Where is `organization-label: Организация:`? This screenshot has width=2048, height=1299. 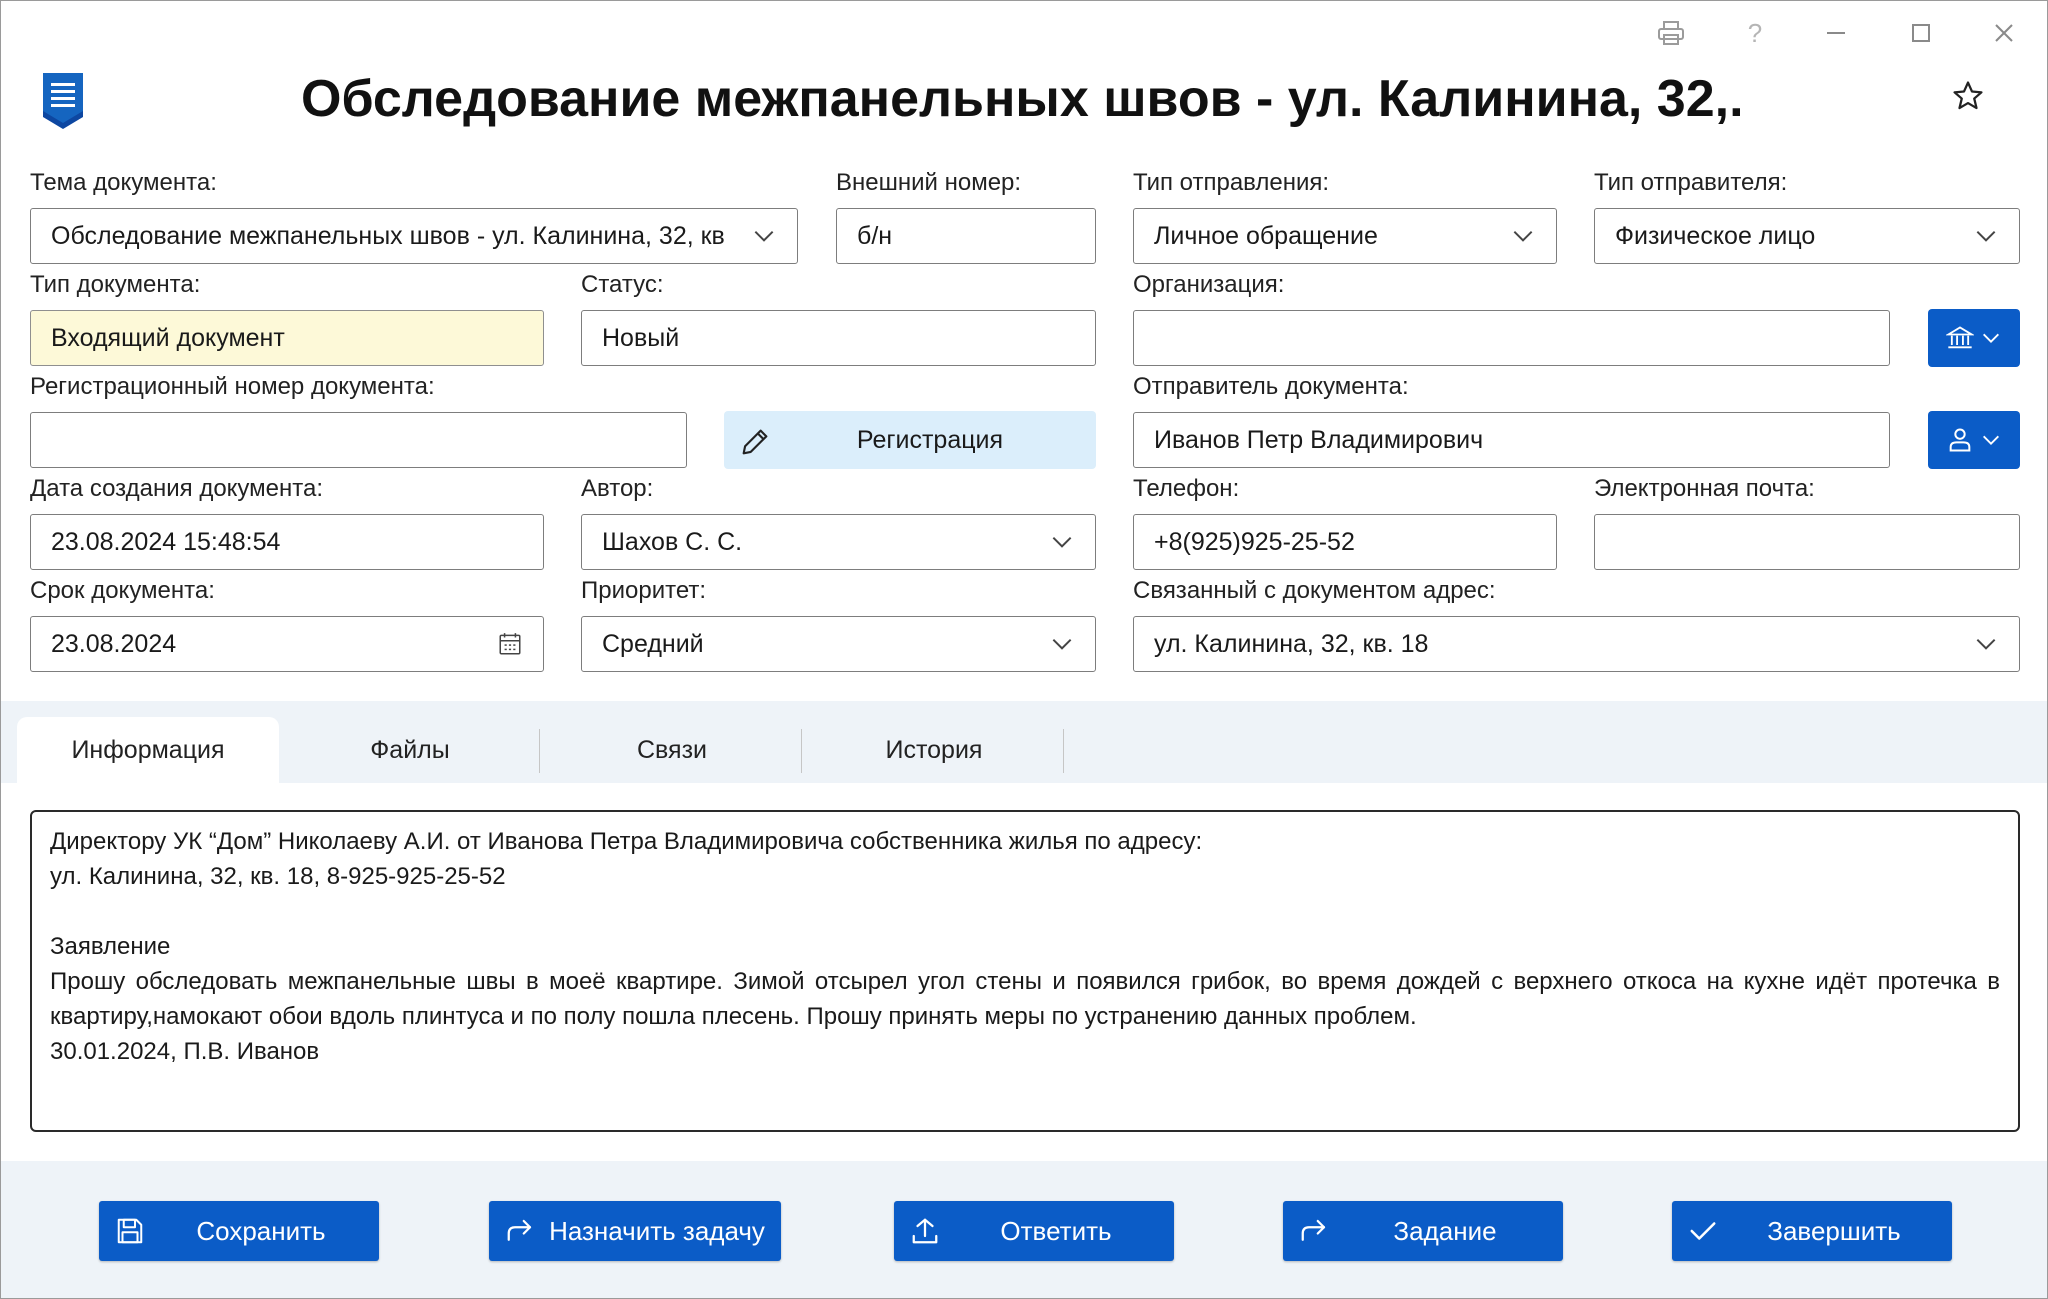
organization-label: Организация: is located at coordinates (1209, 284).